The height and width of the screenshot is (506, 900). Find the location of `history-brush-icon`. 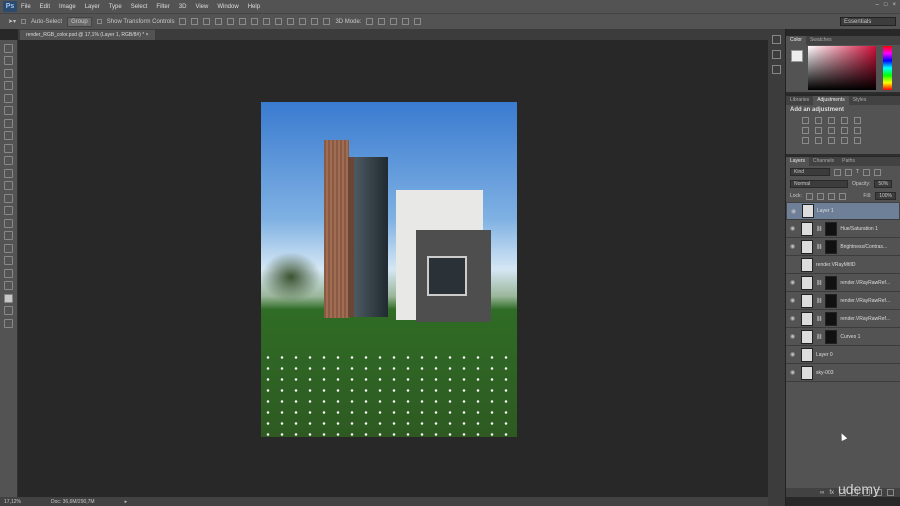

history-brush-icon is located at coordinates (8, 160).